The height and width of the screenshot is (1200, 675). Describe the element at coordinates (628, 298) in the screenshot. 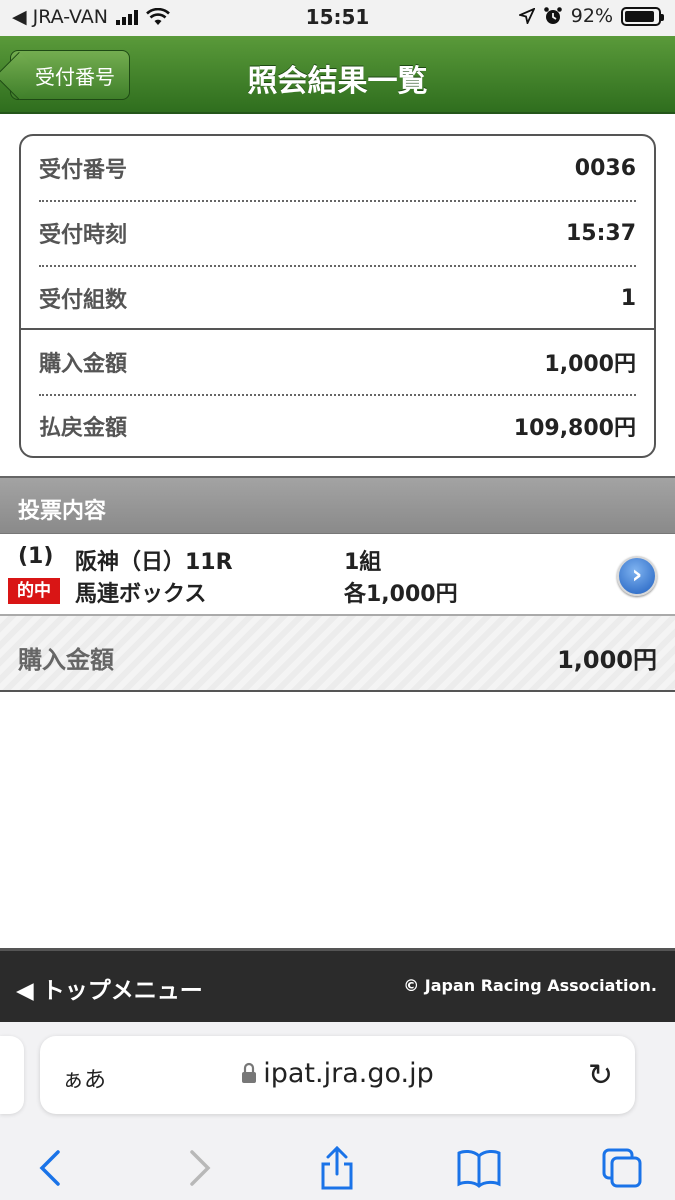

I see `summary-value: 1` at that location.